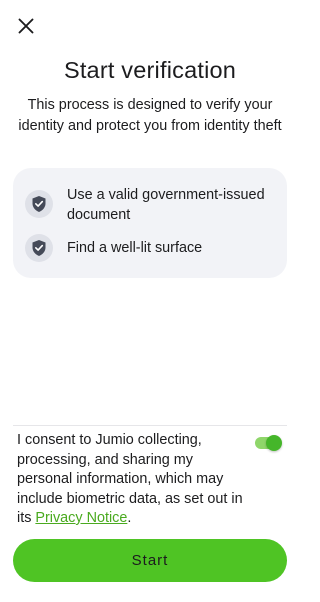 Image resolution: width=320 pixels, height=602 pixels. What do you see at coordinates (150, 425) in the screenshot?
I see `divider` at bounding box center [150, 425].